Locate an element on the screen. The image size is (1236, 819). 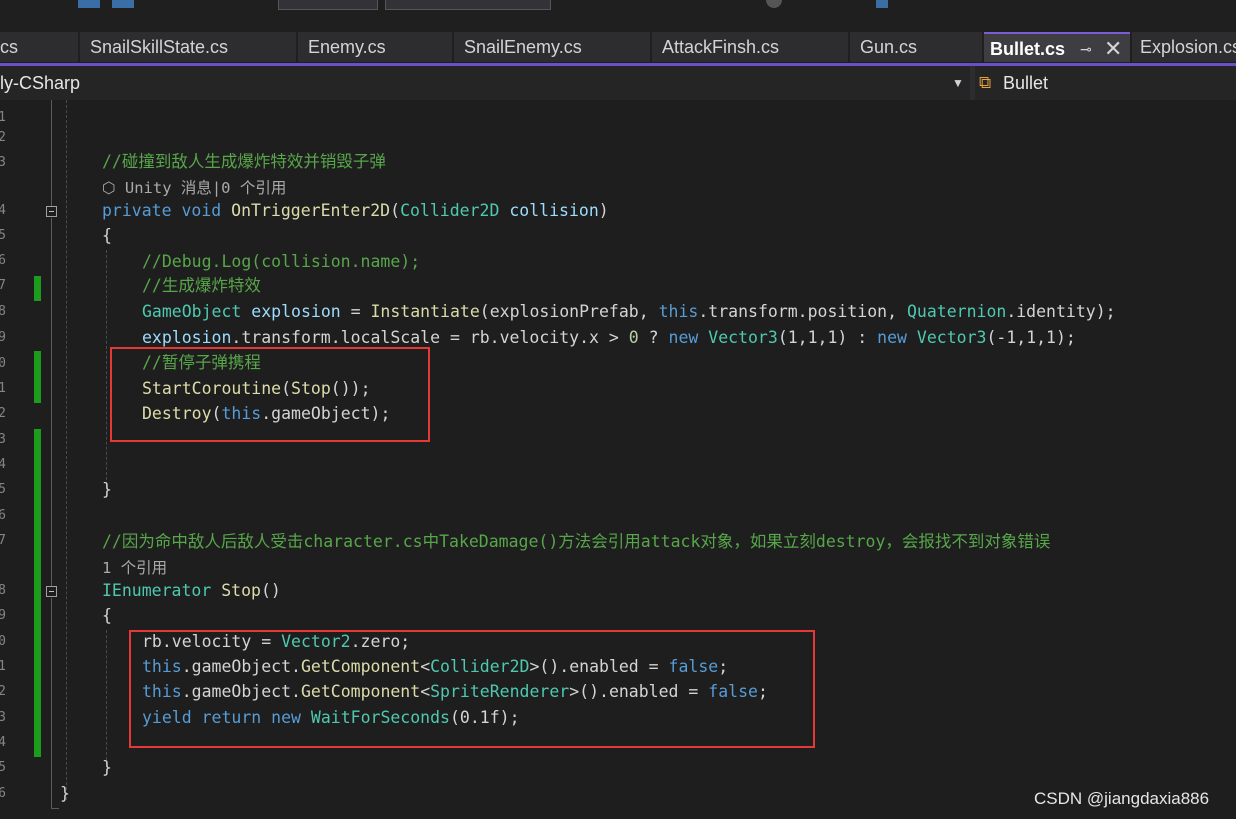
line-number: 9 is located at coordinates (3, 337).